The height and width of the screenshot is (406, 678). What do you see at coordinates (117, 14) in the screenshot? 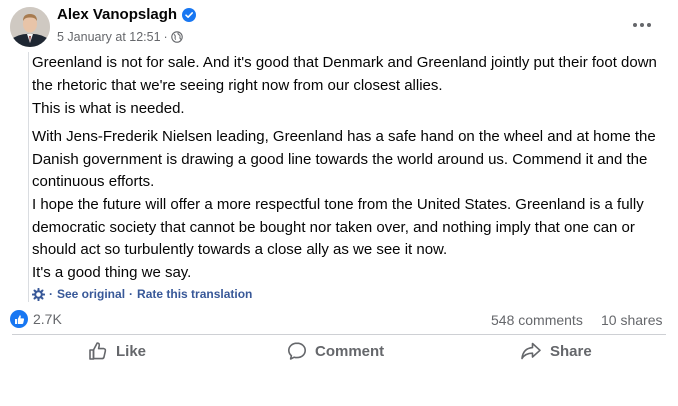
I see `author-name-text: Alex Vanopslagh` at bounding box center [117, 14].